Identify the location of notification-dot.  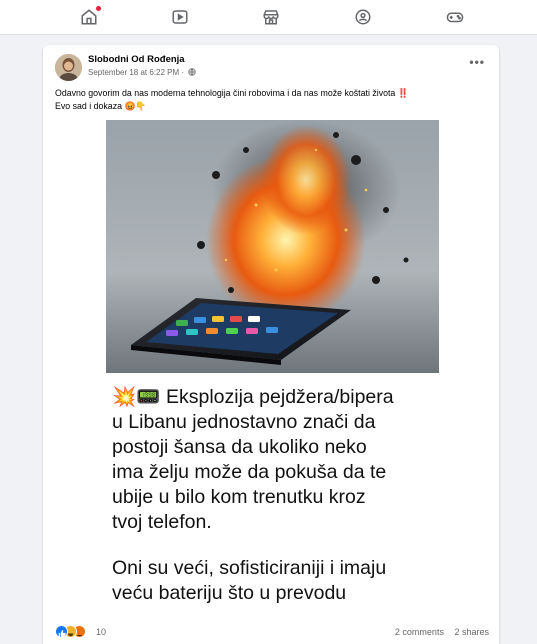
(98, 8).